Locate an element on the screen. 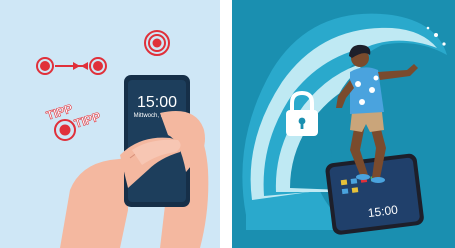 The height and width of the screenshot is (248, 455). tap-target-icon is located at coordinates (157, 43).